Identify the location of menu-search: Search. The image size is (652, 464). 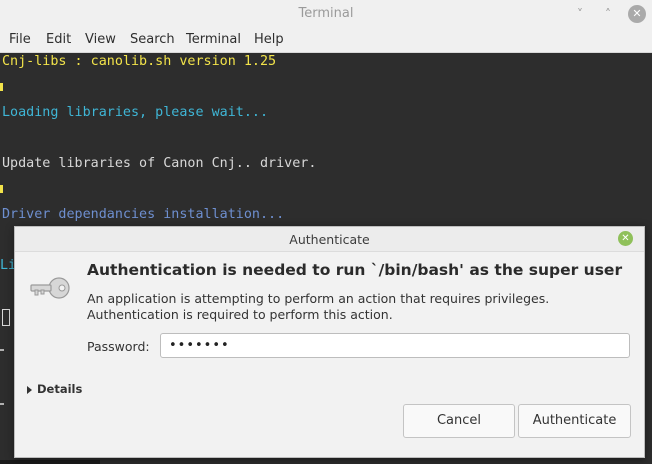
(152, 39).